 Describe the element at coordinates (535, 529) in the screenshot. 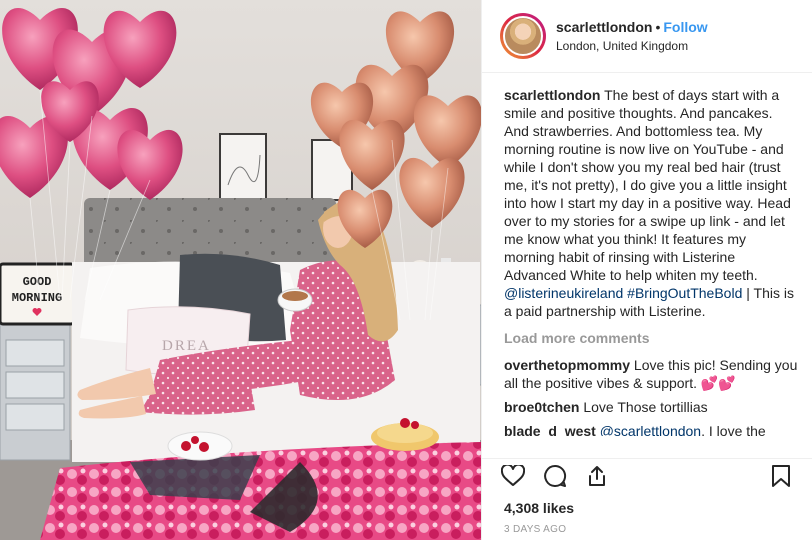

I see `post-timestamp: 3 DAYS AGO` at that location.